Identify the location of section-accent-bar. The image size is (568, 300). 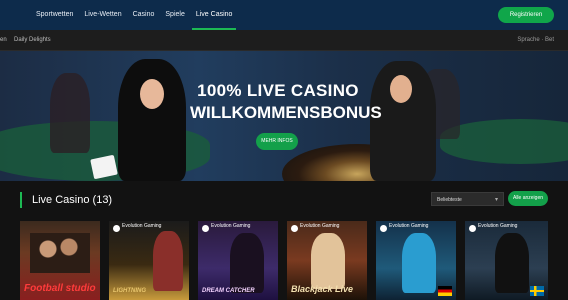
(21, 200).